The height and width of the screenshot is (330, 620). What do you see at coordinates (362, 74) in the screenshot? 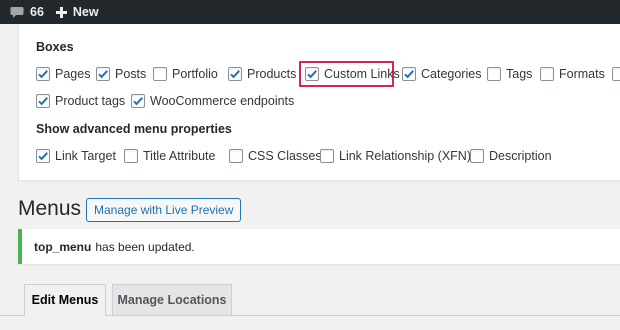
I see `checkbox-label: Custom Links` at bounding box center [362, 74].